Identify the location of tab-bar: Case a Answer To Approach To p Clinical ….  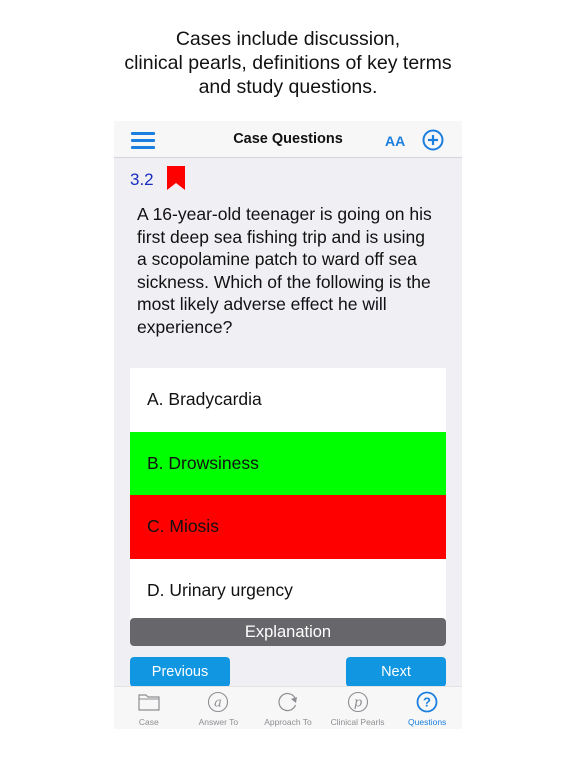
(288, 707).